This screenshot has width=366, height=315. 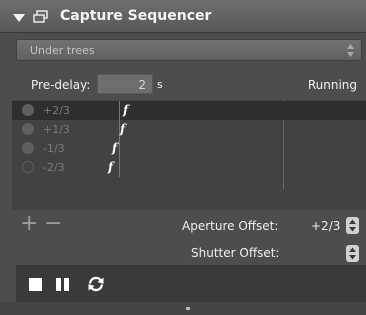 What do you see at coordinates (62, 284) in the screenshot?
I see `pause-icon` at bounding box center [62, 284].